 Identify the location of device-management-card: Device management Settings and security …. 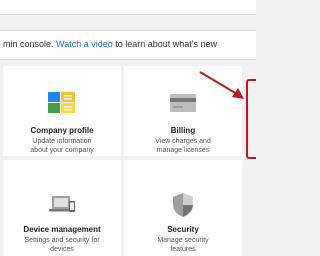
(62, 208).